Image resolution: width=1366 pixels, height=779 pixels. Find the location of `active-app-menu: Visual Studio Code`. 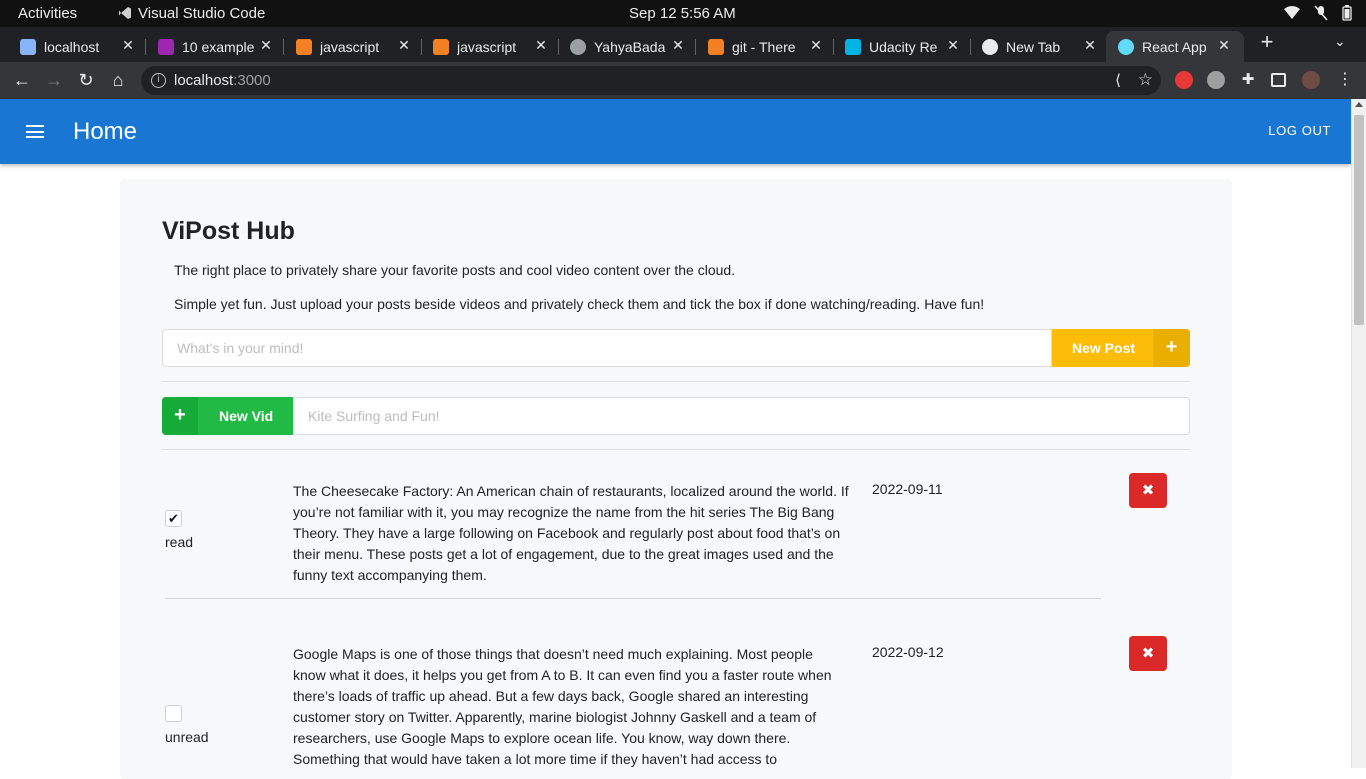

active-app-menu: Visual Studio Code is located at coordinates (191, 13).